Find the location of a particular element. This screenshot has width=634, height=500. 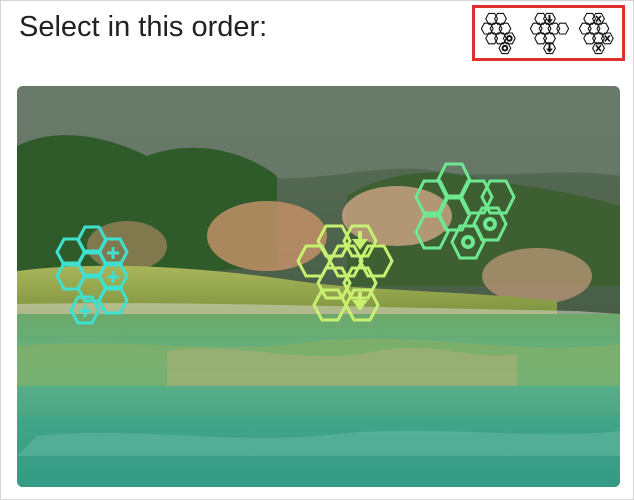

hex-cluster-arrow-down-icon is located at coordinates (549, 33).